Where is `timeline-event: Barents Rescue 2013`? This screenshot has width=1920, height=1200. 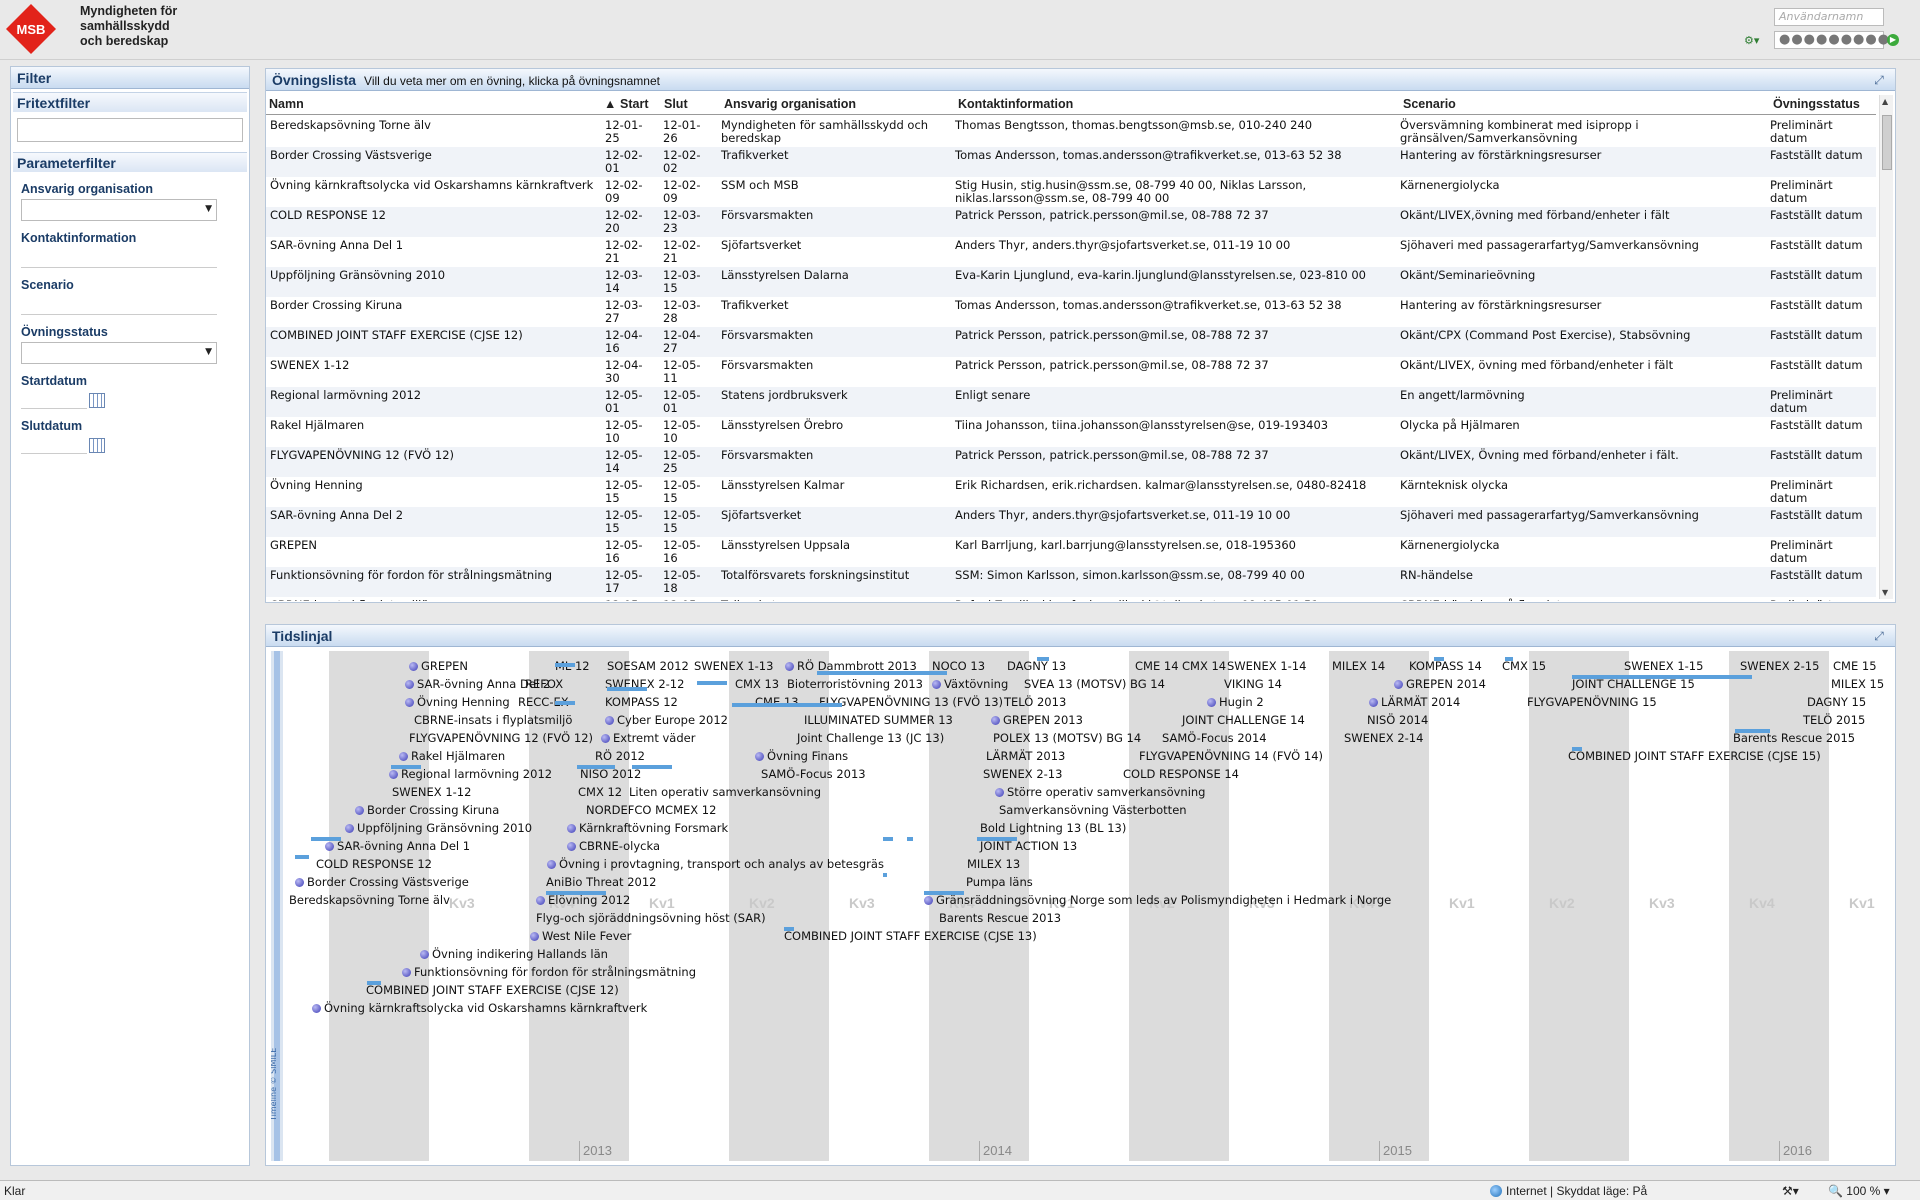
timeline-event: Barents Rescue 2013 is located at coordinates (1000, 918).